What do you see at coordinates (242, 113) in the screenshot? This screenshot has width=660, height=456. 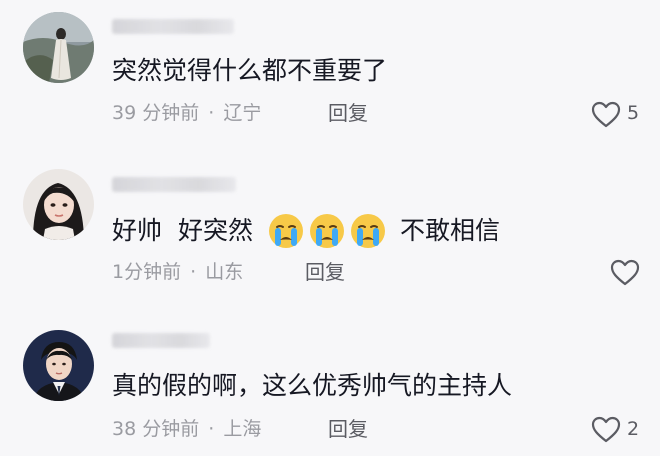 I see `comment-location: 辽宁` at bounding box center [242, 113].